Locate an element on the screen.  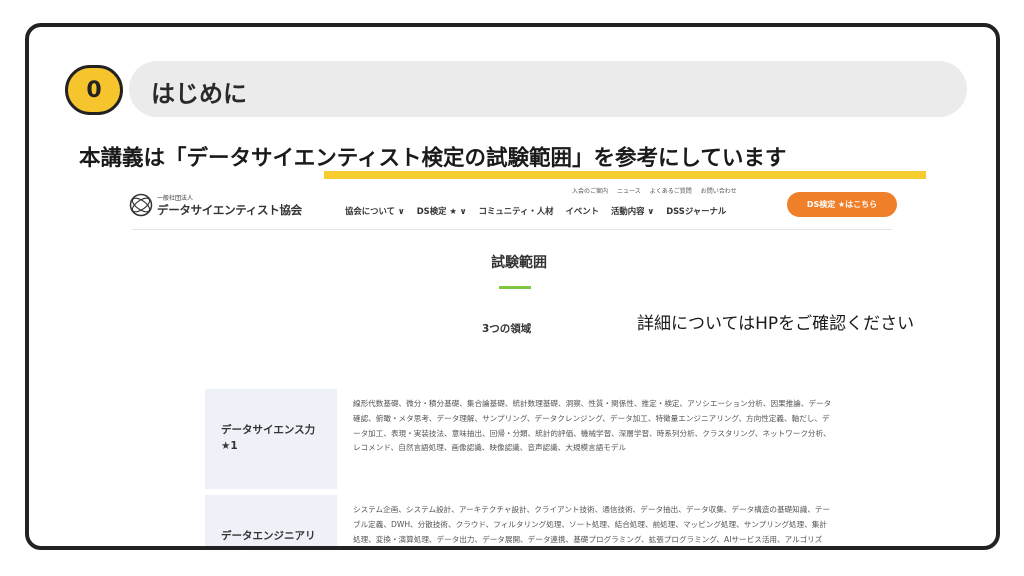
section-title: 試験範囲 is located at coordinates (519, 263).